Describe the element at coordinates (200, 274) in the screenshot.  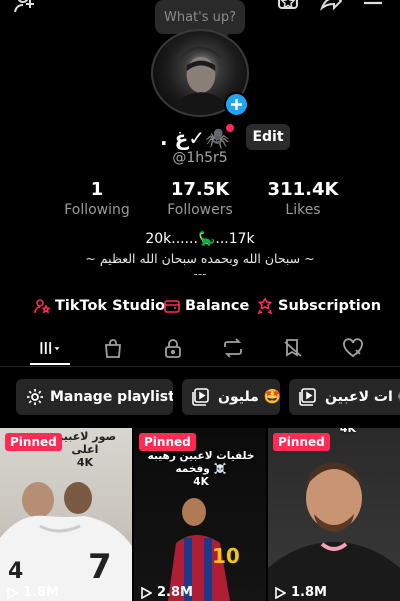
I see `bio-line: ---` at that location.